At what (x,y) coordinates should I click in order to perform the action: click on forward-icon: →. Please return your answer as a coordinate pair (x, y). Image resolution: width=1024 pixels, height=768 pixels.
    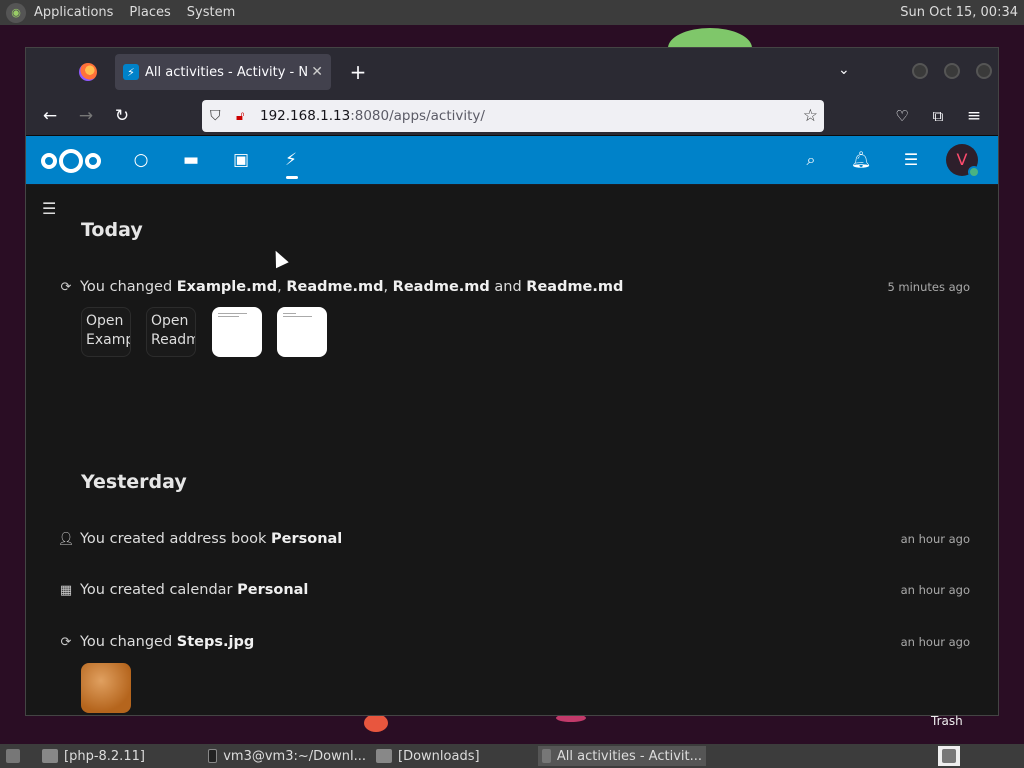
    Looking at the image, I should click on (86, 116).